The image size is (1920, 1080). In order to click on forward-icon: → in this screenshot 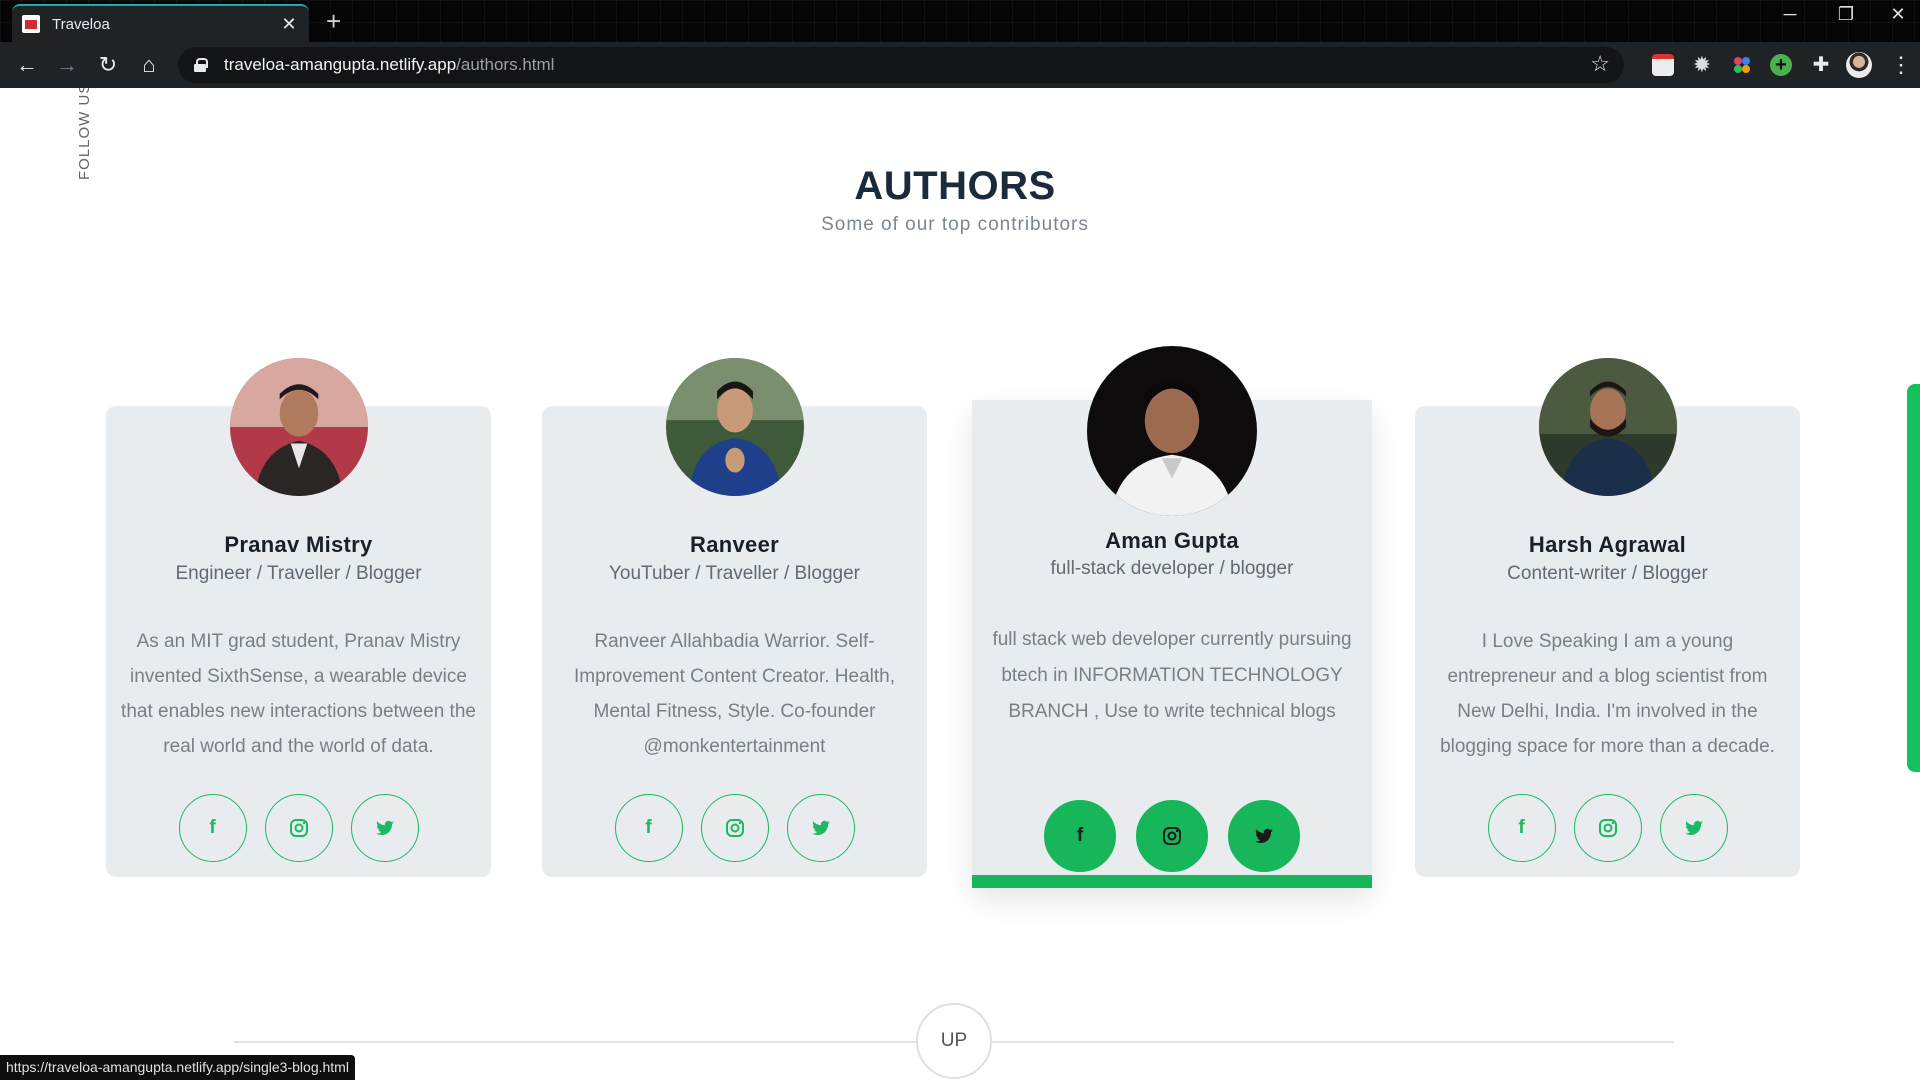, I will do `click(67, 65)`.